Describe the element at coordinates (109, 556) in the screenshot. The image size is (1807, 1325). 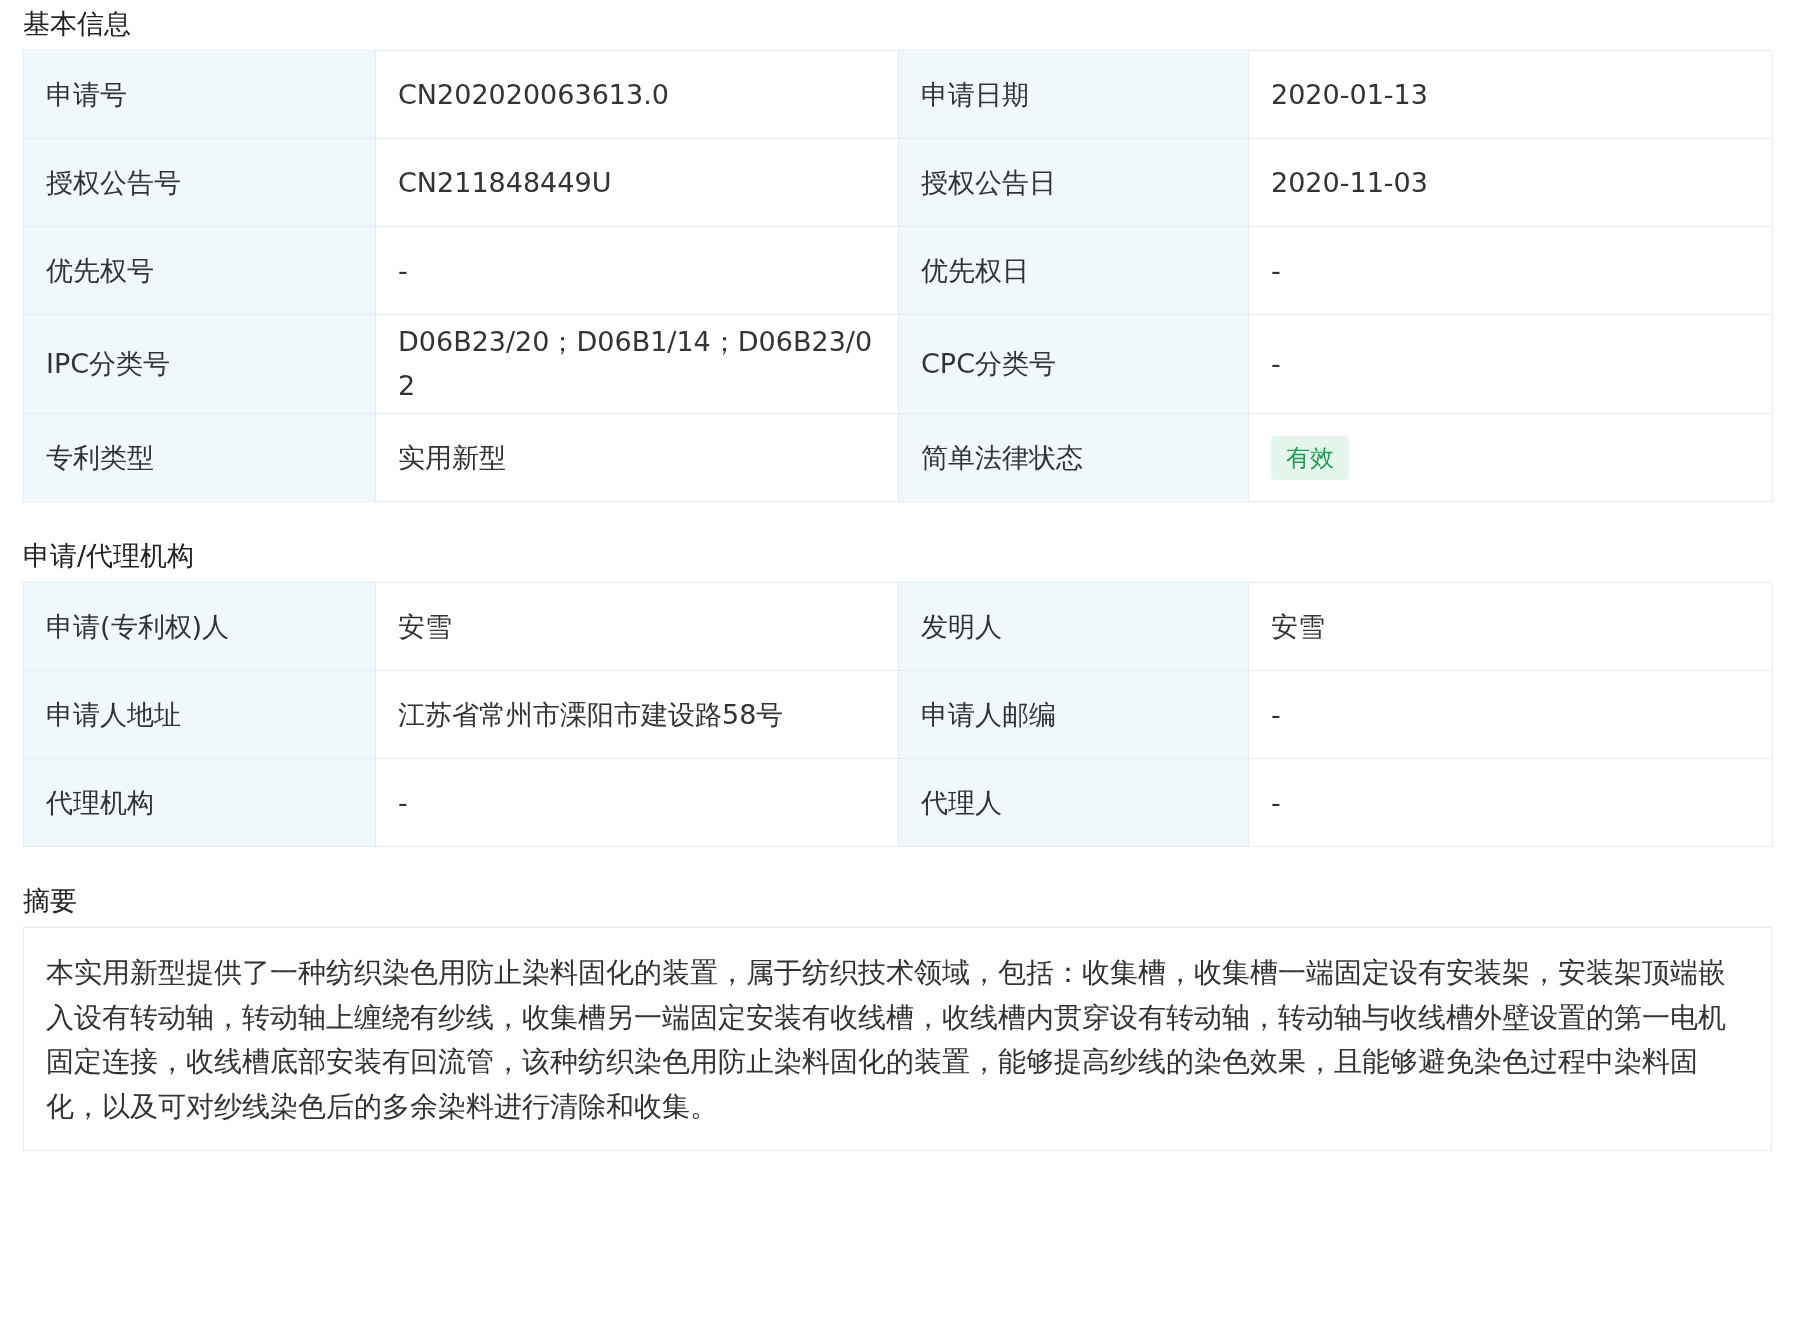
I see `section-title: 申请/代理机构` at that location.